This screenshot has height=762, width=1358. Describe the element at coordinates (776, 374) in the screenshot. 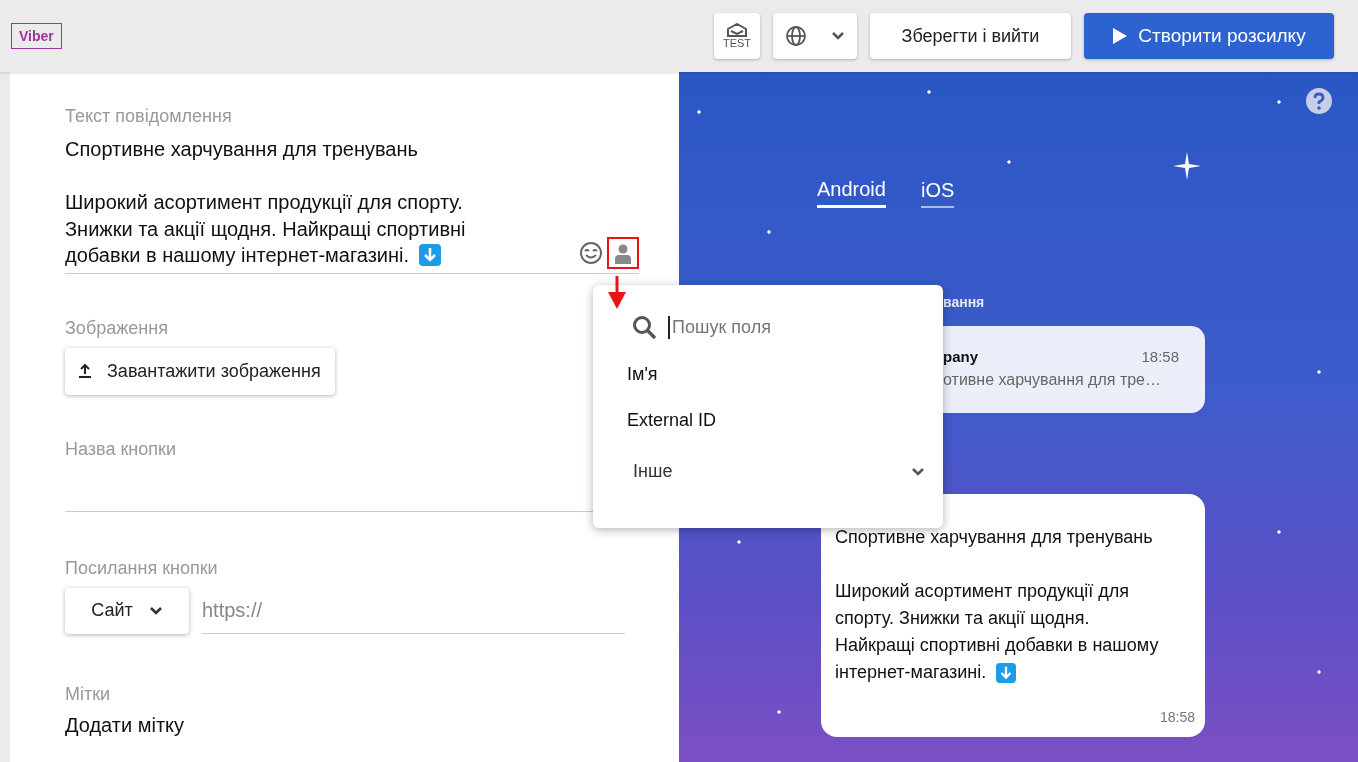

I see `menu-item: Ім'я` at that location.